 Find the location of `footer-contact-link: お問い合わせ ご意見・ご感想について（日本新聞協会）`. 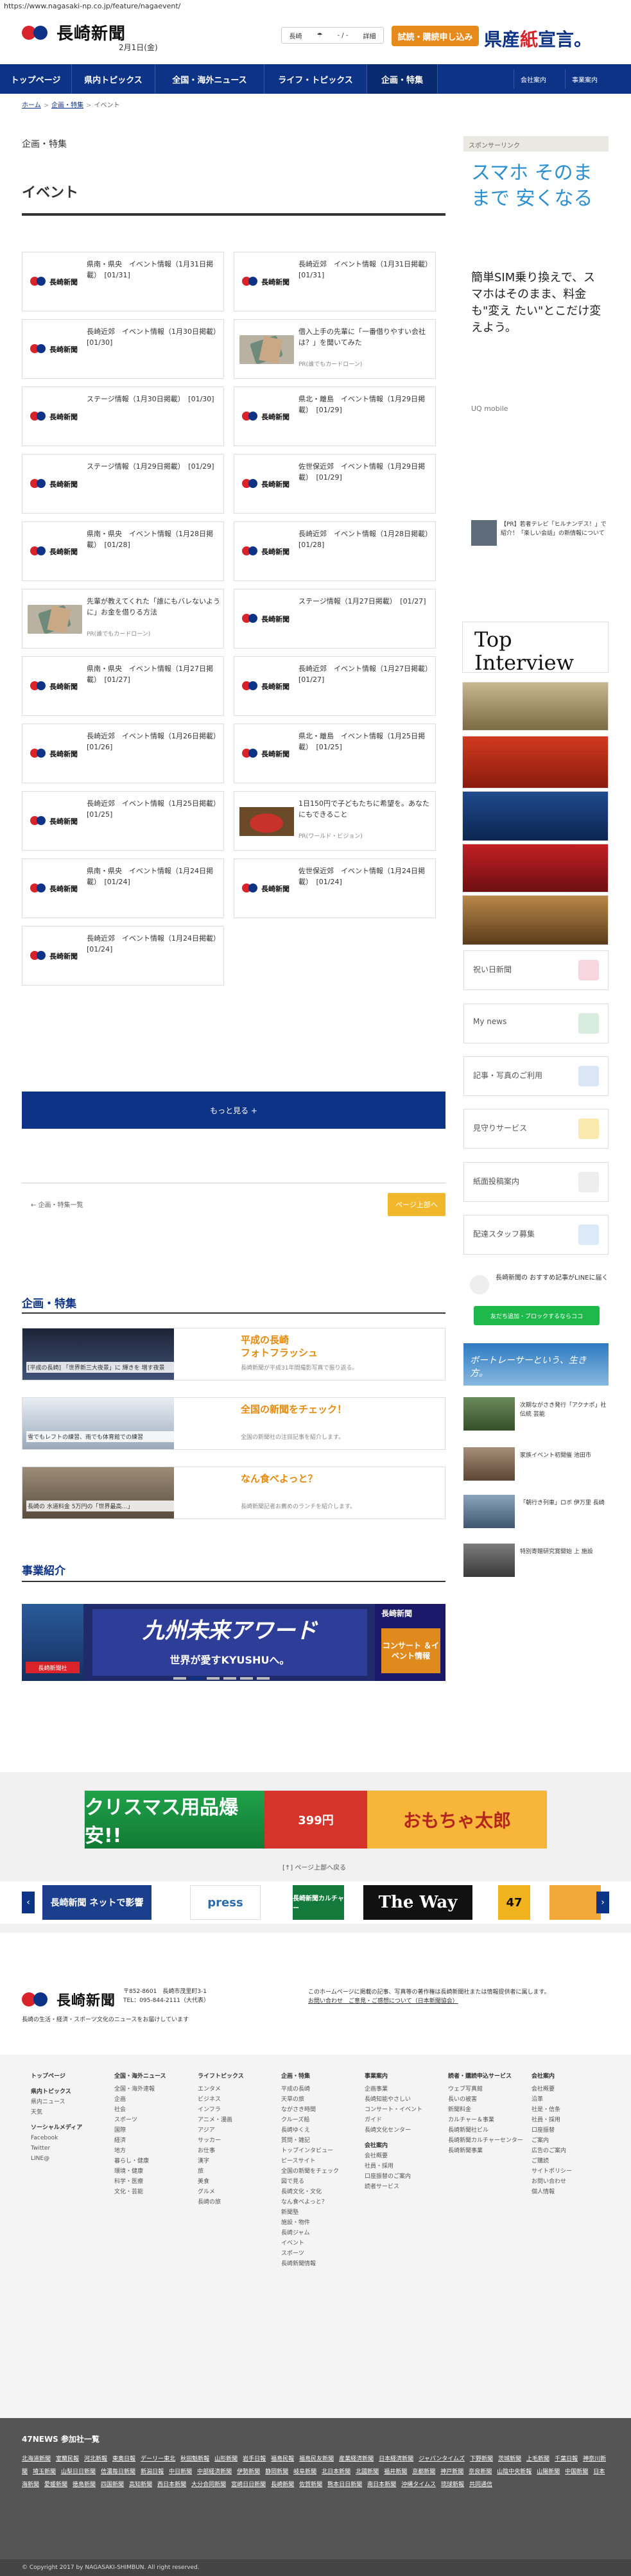

footer-contact-link: お問い合わせ ご意見・ご感想について（日本新聞協会） is located at coordinates (383, 2001).